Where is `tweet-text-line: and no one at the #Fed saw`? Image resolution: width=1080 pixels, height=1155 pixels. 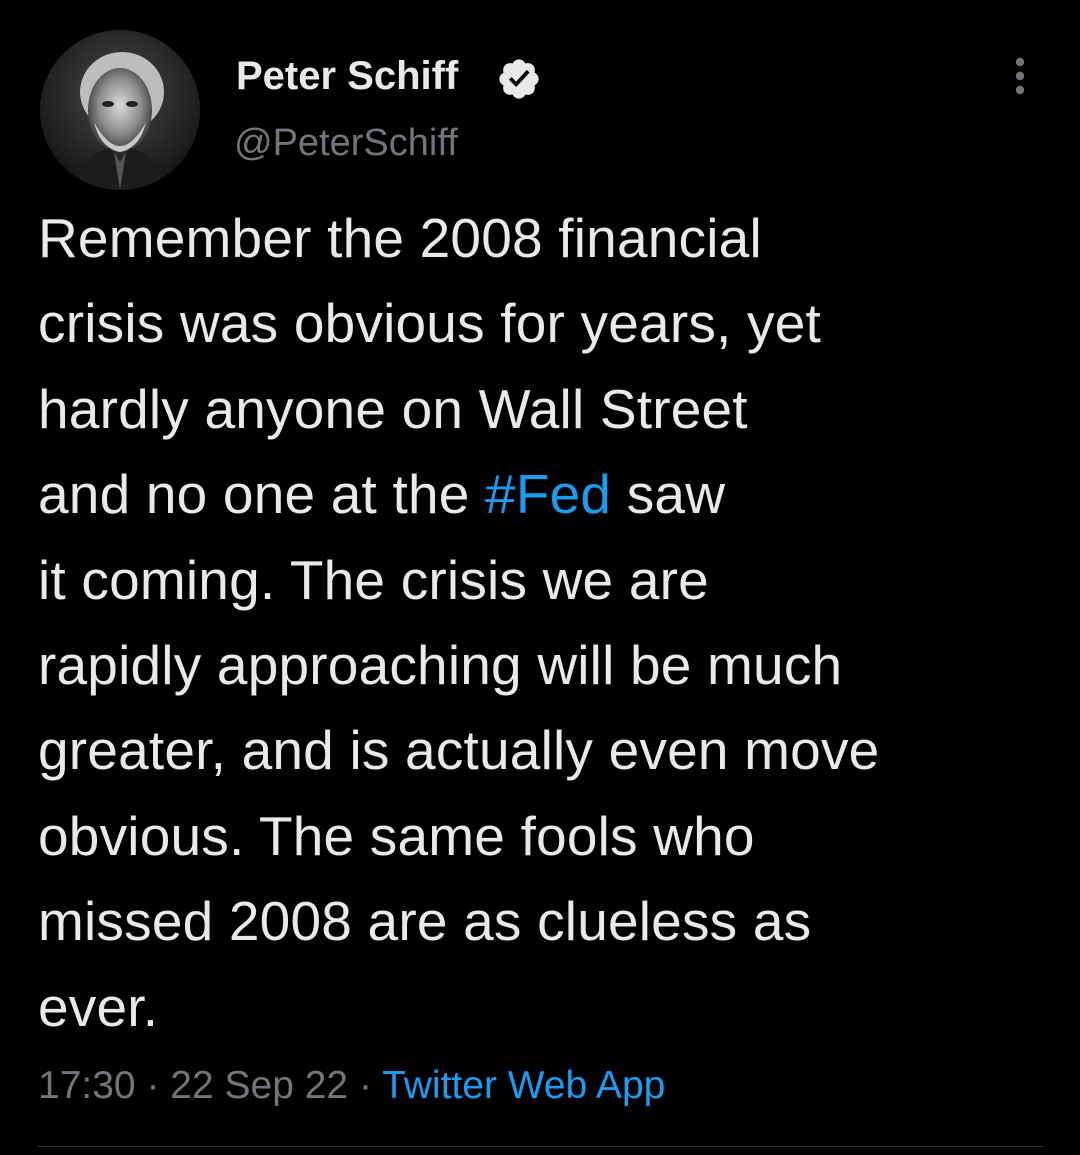
tweet-text-line: and no one at the #Fed saw is located at coordinates (548, 494).